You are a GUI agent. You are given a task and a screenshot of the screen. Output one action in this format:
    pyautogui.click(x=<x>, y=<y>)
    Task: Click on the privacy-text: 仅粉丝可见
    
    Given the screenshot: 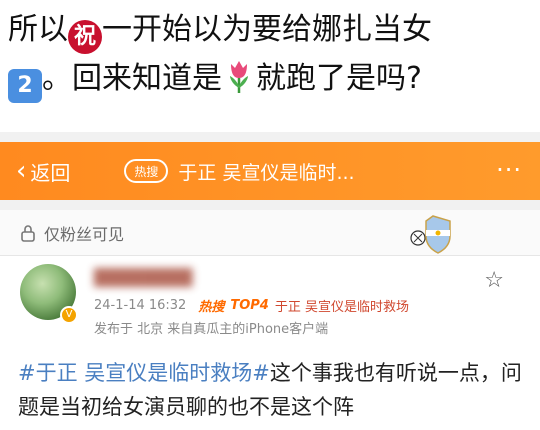 What is the action you would take?
    pyautogui.click(x=84, y=234)
    